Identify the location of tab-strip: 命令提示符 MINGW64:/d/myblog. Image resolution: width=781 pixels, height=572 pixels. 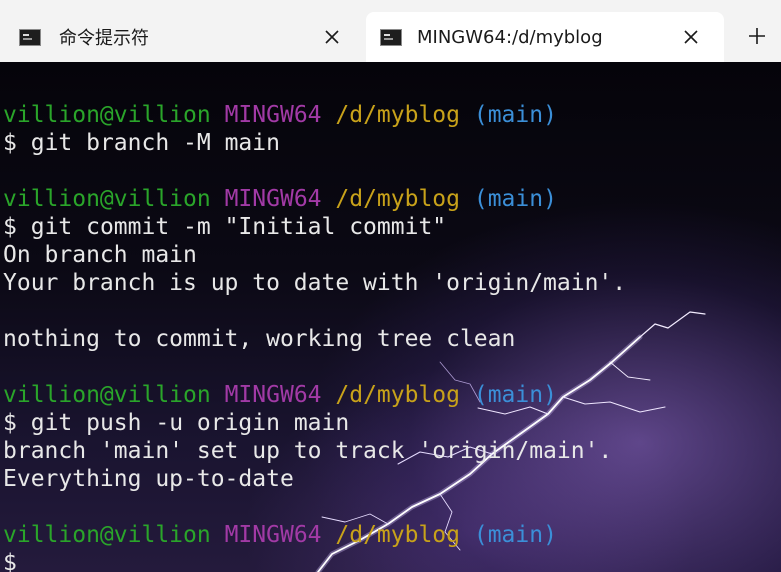
(390, 31).